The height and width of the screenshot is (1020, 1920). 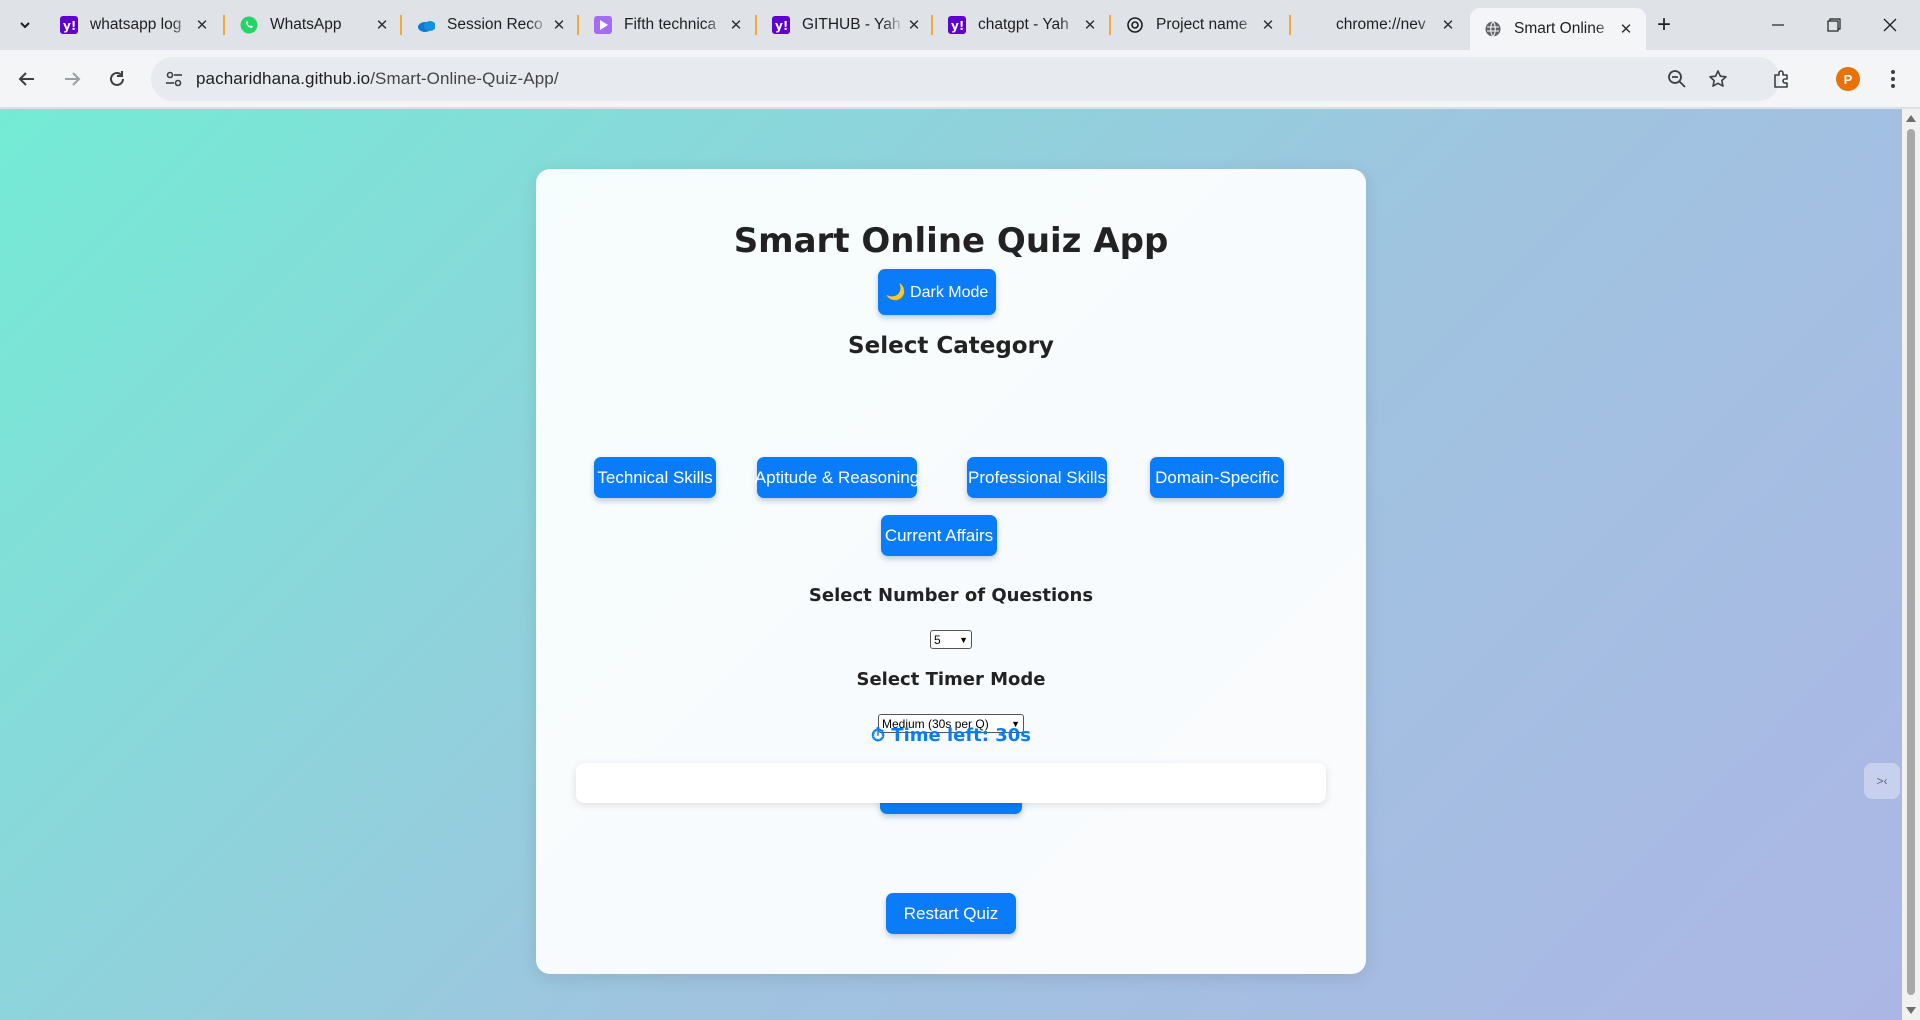 What do you see at coordinates (1677, 79) in the screenshot?
I see `zoom-icon` at bounding box center [1677, 79].